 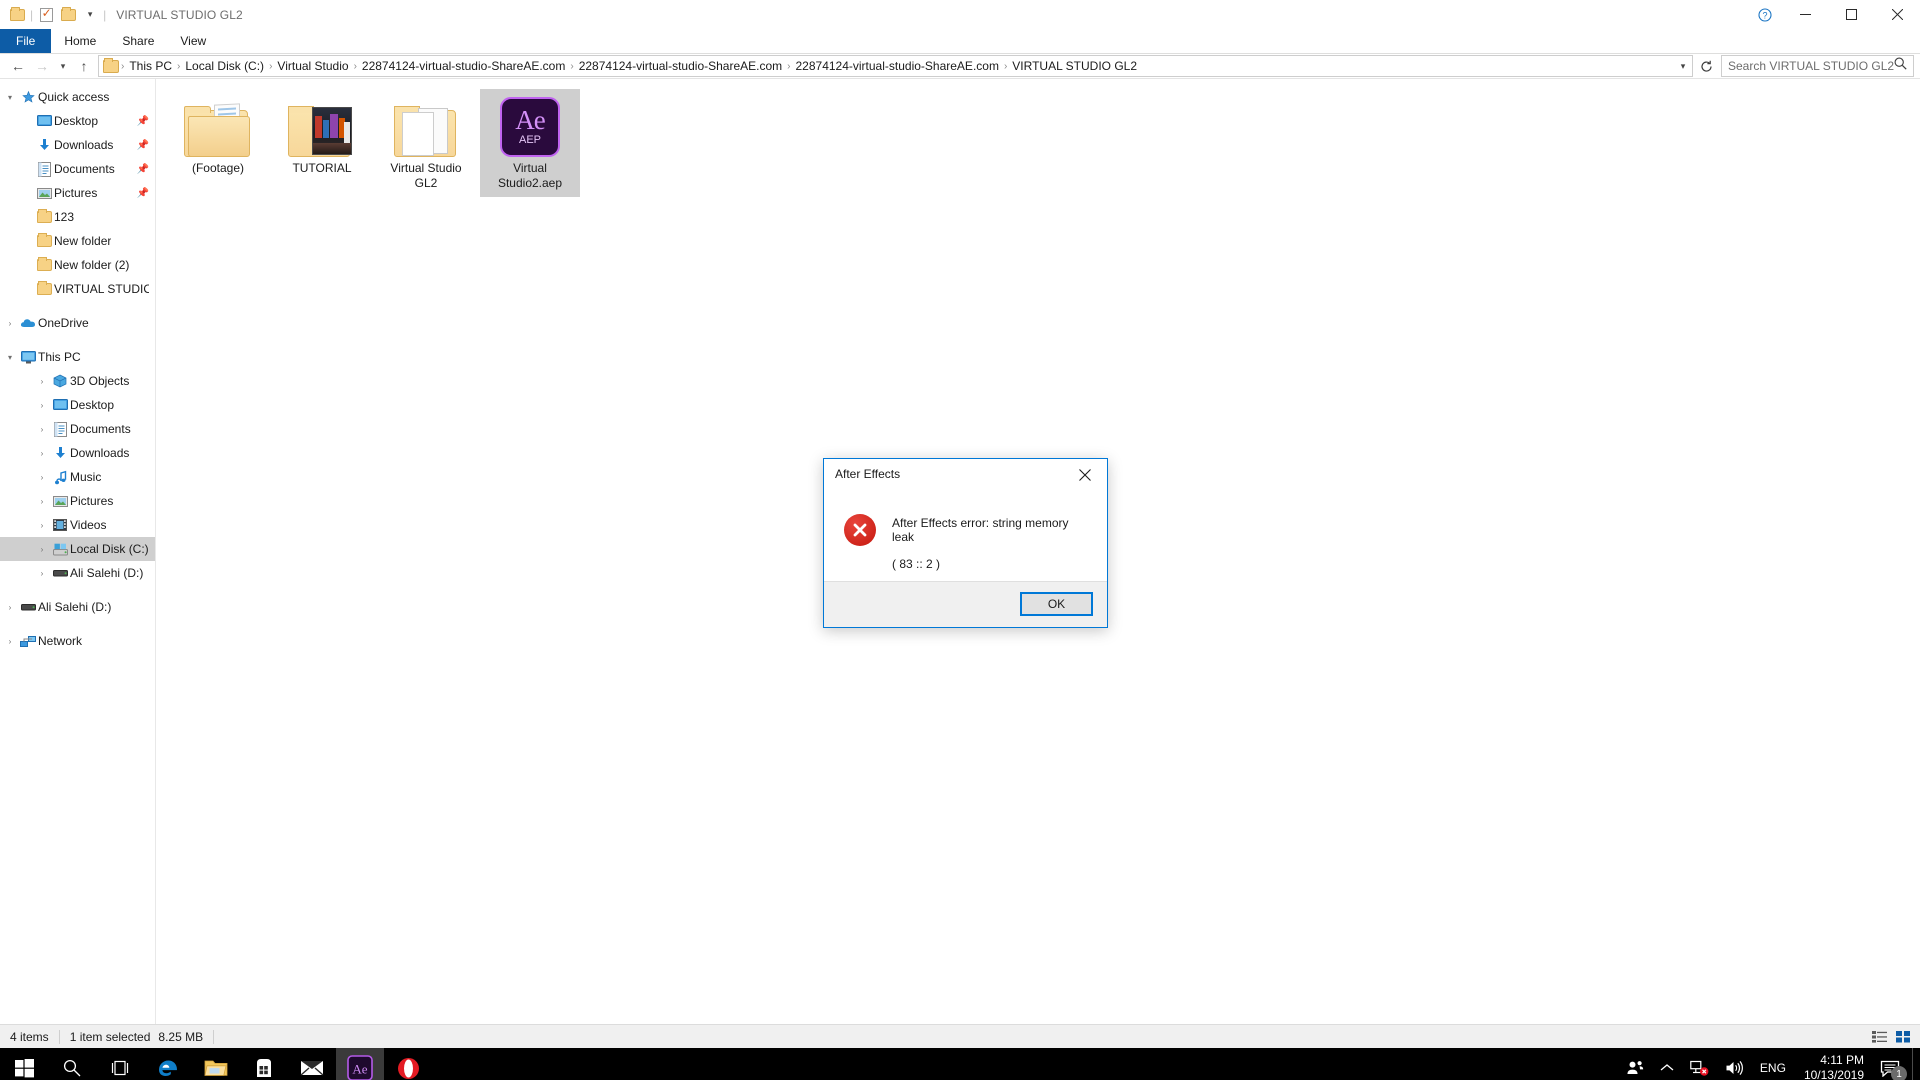 What do you see at coordinates (77, 549) in the screenshot?
I see `sidebar-item-local-disk-c: › Local Disk (C:)` at bounding box center [77, 549].